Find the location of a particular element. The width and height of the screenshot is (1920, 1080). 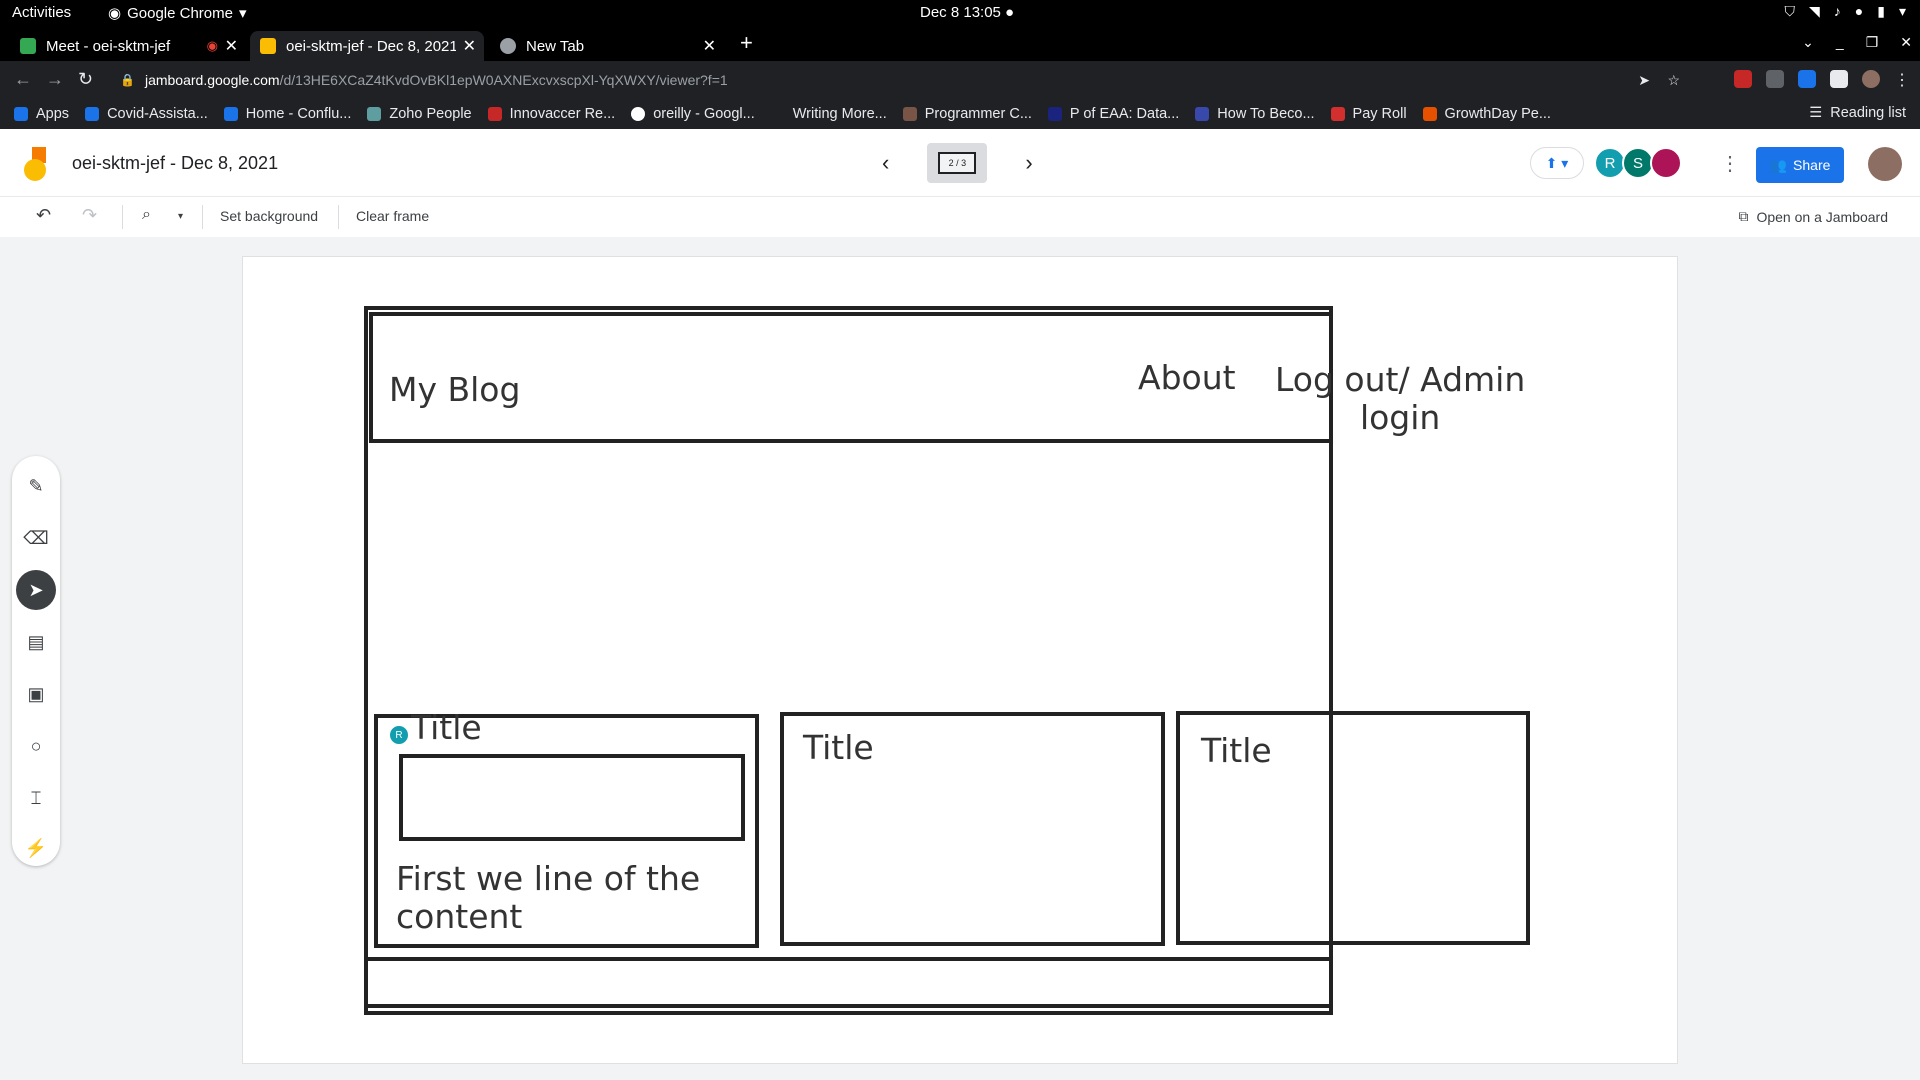

jamboard-logo-icon is located at coordinates (35, 164).